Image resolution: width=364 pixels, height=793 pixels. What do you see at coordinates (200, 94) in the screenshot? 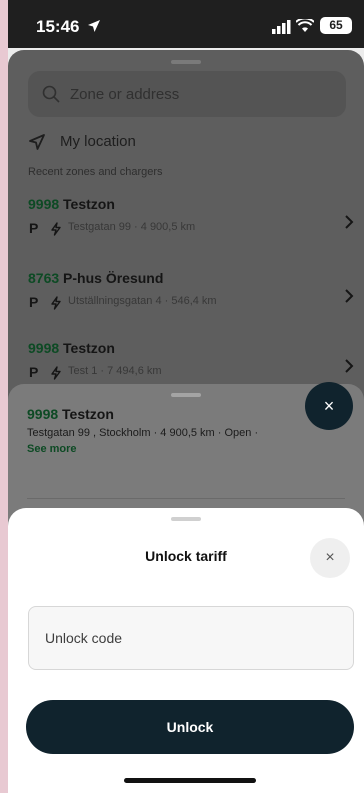
I see `search-input` at bounding box center [200, 94].